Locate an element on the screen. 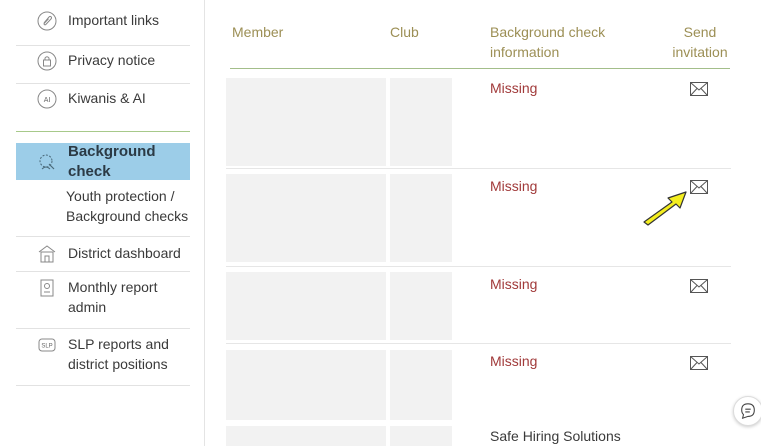 This screenshot has width=761, height=446. slp-icon: SLP is located at coordinates (47, 345).